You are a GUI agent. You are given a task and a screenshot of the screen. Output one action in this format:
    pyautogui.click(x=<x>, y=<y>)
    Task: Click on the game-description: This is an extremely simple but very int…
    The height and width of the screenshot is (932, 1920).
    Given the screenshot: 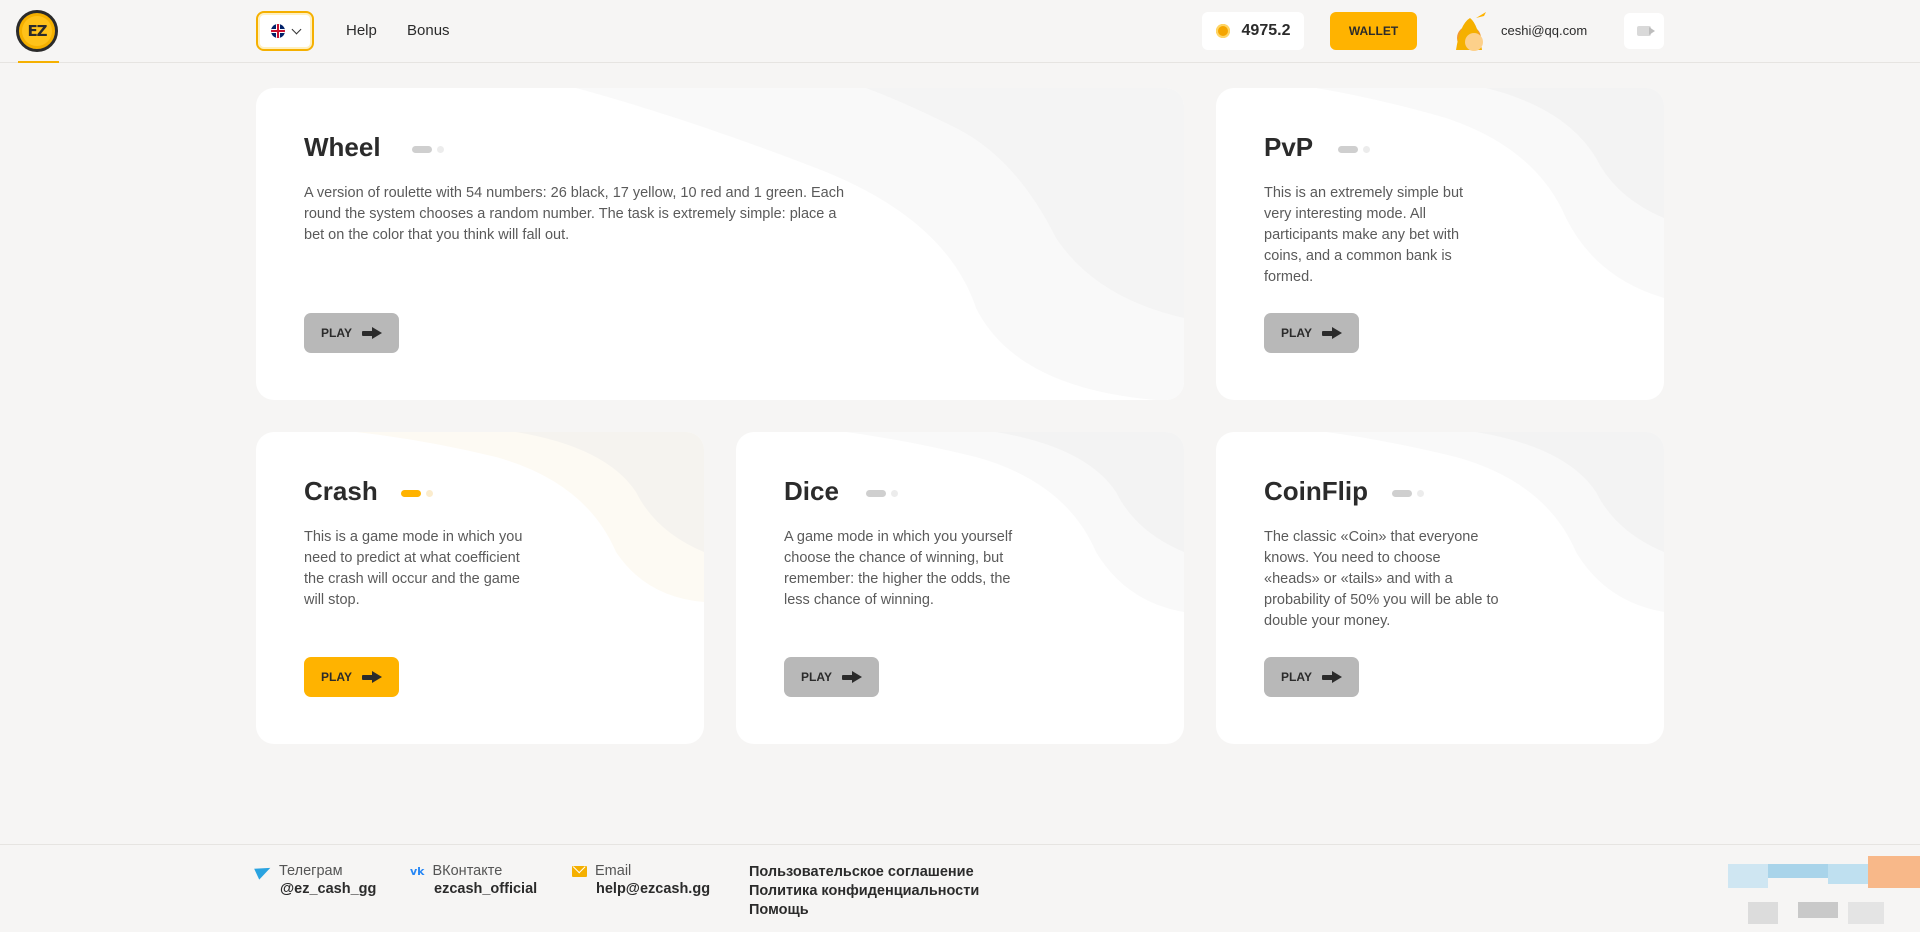 What is the action you would take?
    pyautogui.click(x=1364, y=235)
    